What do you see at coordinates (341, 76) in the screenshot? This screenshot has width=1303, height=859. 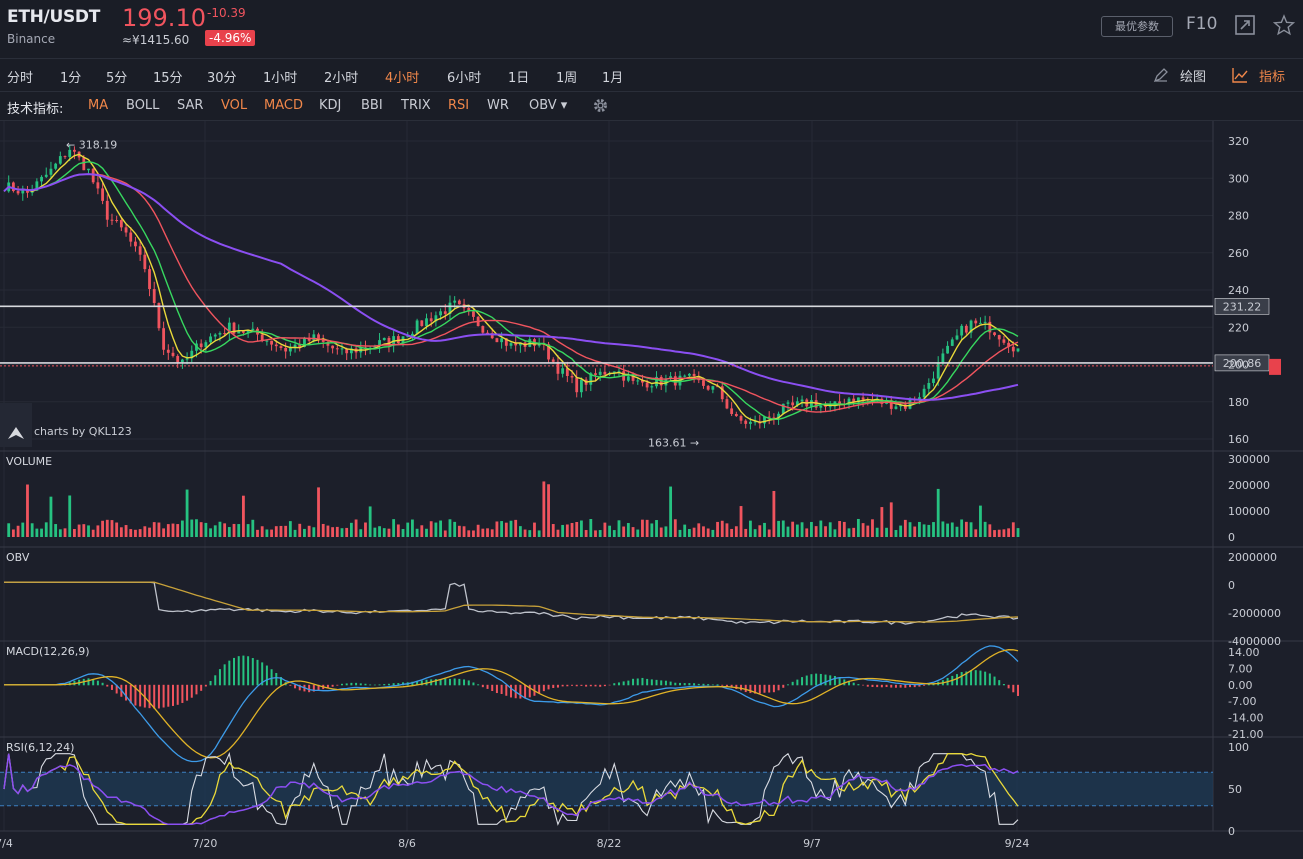 I see `tab-timeframe-6: 2小时` at bounding box center [341, 76].